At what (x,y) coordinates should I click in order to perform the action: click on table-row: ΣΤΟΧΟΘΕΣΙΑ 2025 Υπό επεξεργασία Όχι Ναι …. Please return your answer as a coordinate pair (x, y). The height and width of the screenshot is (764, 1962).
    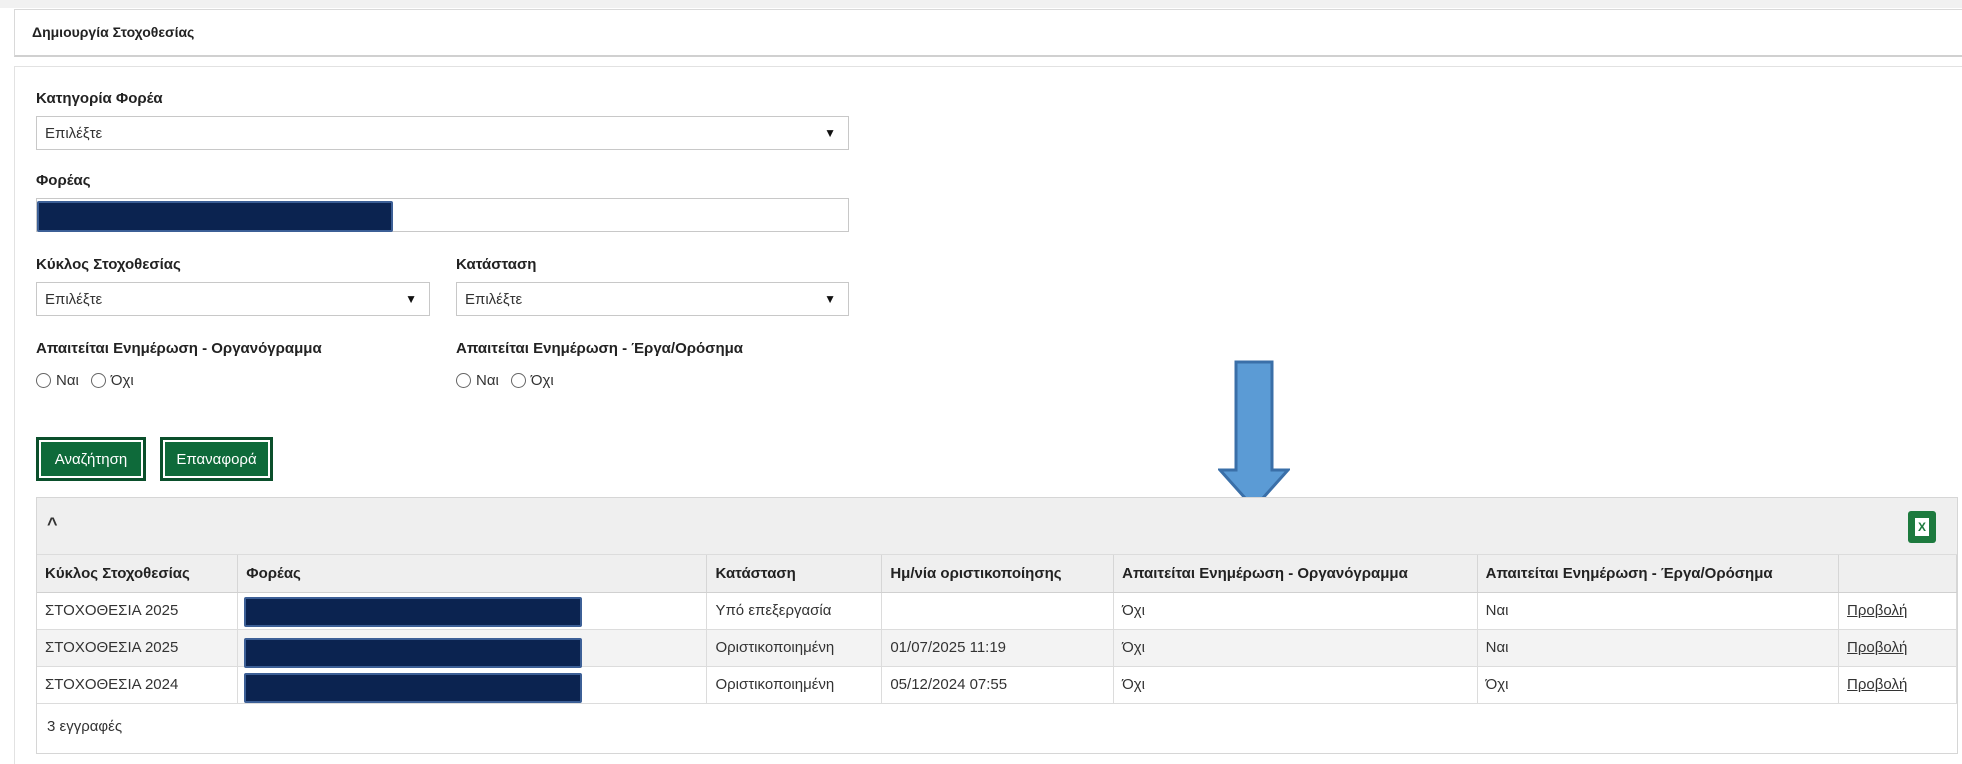
    Looking at the image, I should click on (997, 611).